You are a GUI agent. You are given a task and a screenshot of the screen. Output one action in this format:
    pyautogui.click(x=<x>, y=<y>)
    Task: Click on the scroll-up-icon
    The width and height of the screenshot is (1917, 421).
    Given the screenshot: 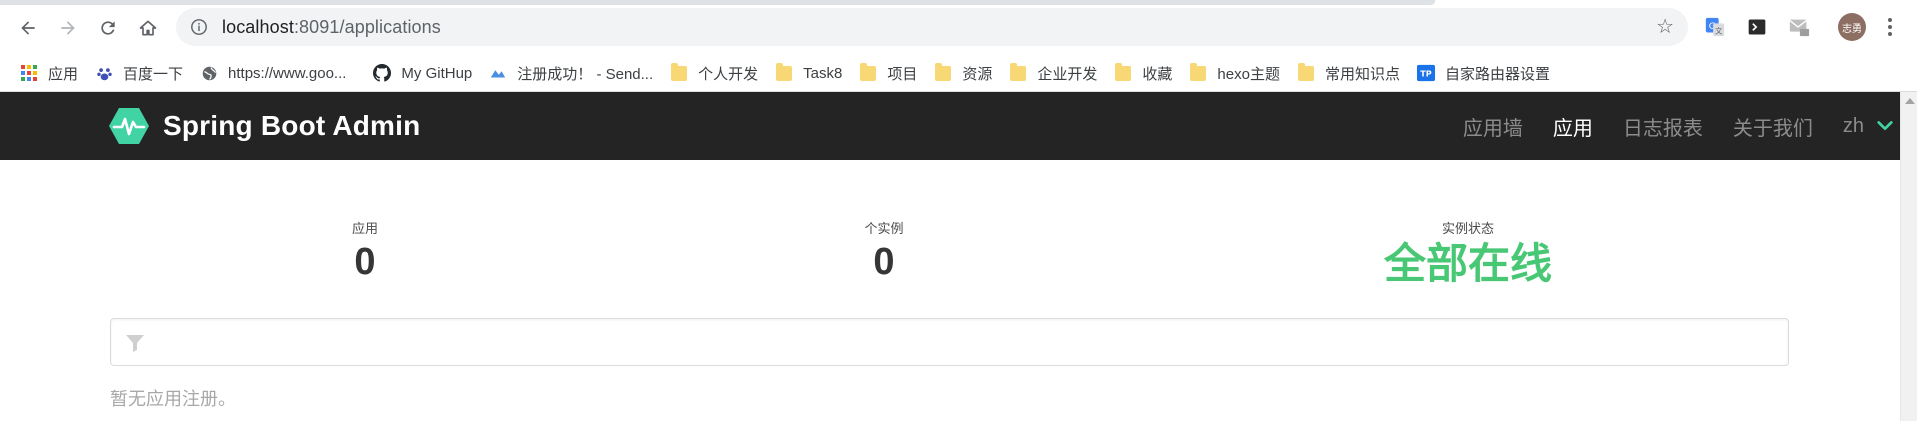 What is the action you would take?
    pyautogui.click(x=1910, y=101)
    